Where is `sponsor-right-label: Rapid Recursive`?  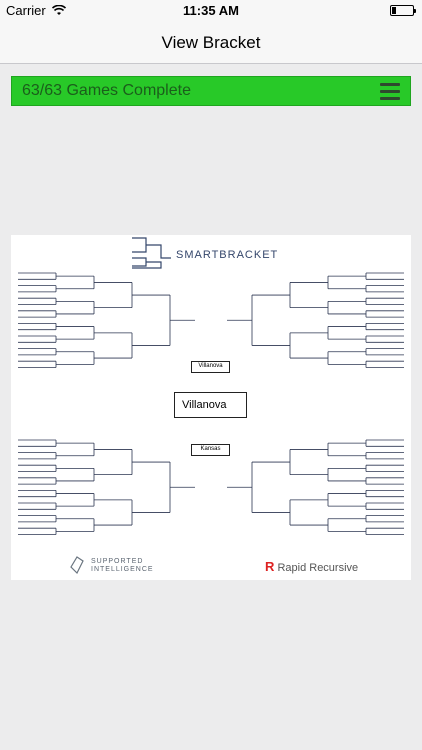 sponsor-right-label: Rapid Recursive is located at coordinates (318, 568).